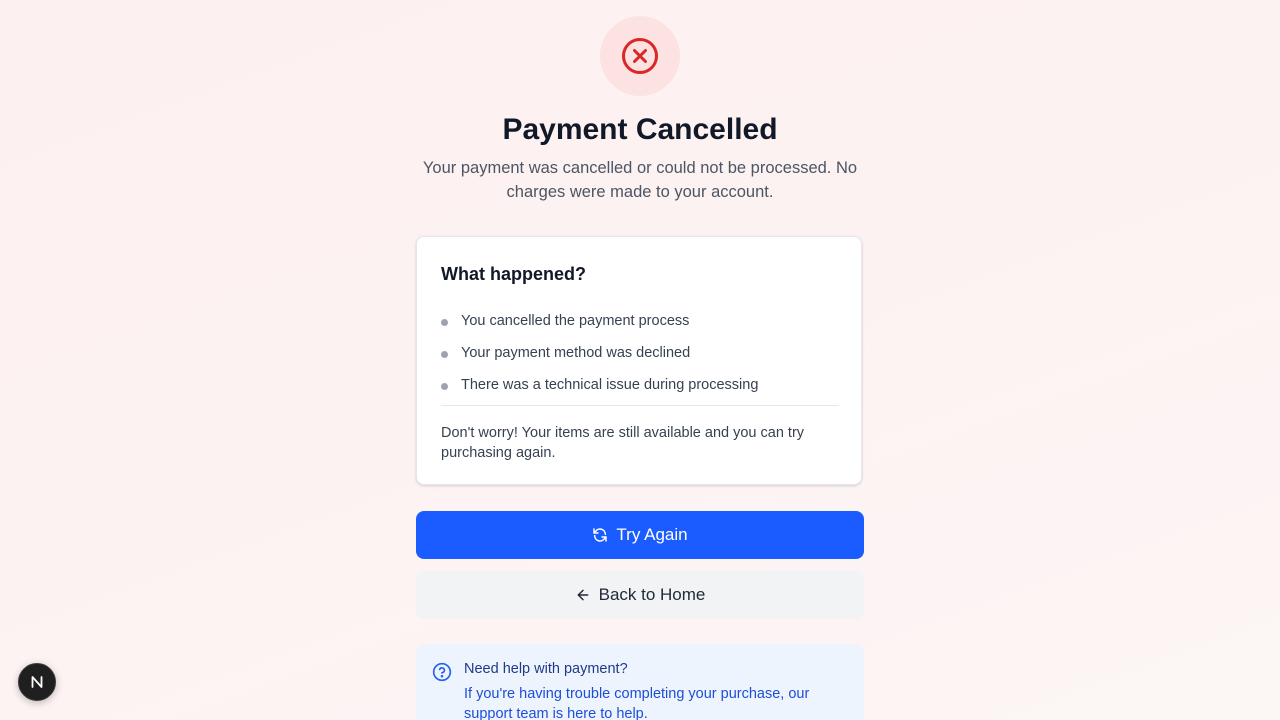 Image resolution: width=1280 pixels, height=720 pixels. I want to click on x-circle-icon, so click(640, 56).